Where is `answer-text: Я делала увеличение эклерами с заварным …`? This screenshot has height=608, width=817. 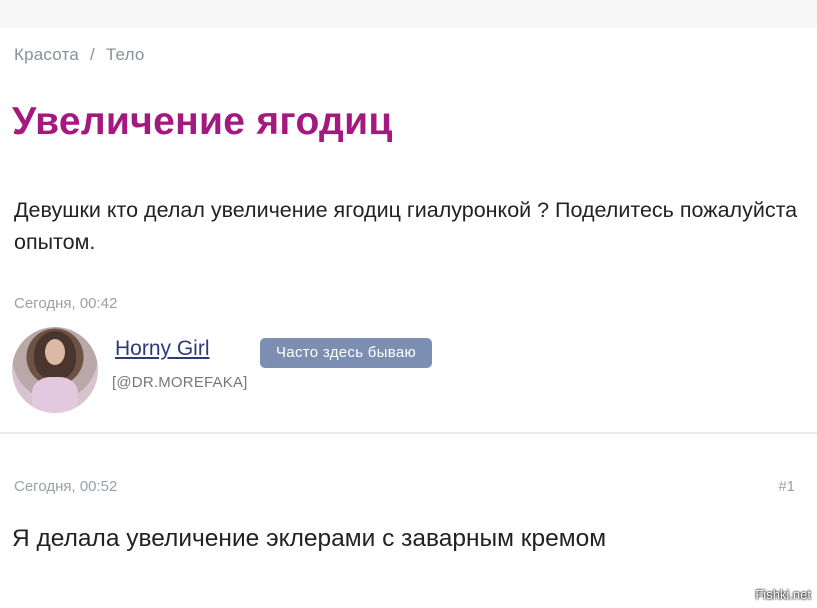 answer-text: Я делала увеличение эклерами с заварным … is located at coordinates (309, 538).